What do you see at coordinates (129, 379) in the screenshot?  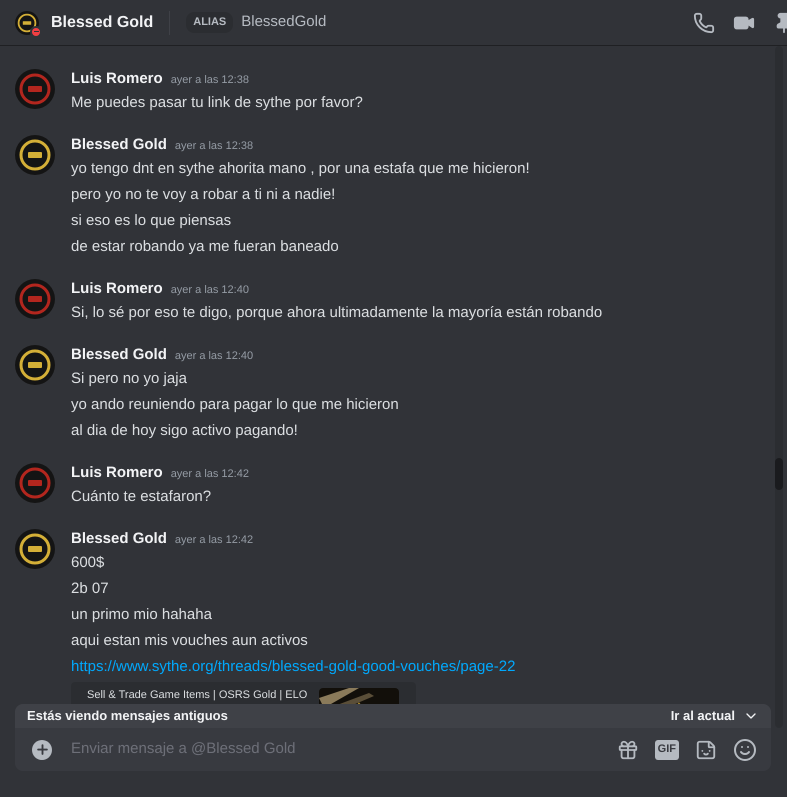 I see `message-text: Si pero no yo jaja` at bounding box center [129, 379].